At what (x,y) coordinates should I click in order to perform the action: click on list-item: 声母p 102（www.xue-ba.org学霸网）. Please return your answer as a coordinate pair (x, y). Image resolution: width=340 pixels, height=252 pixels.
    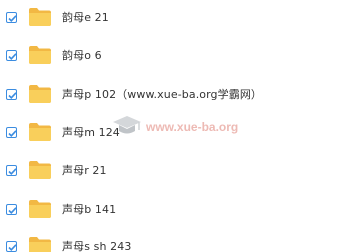
    Looking at the image, I should click on (170, 94).